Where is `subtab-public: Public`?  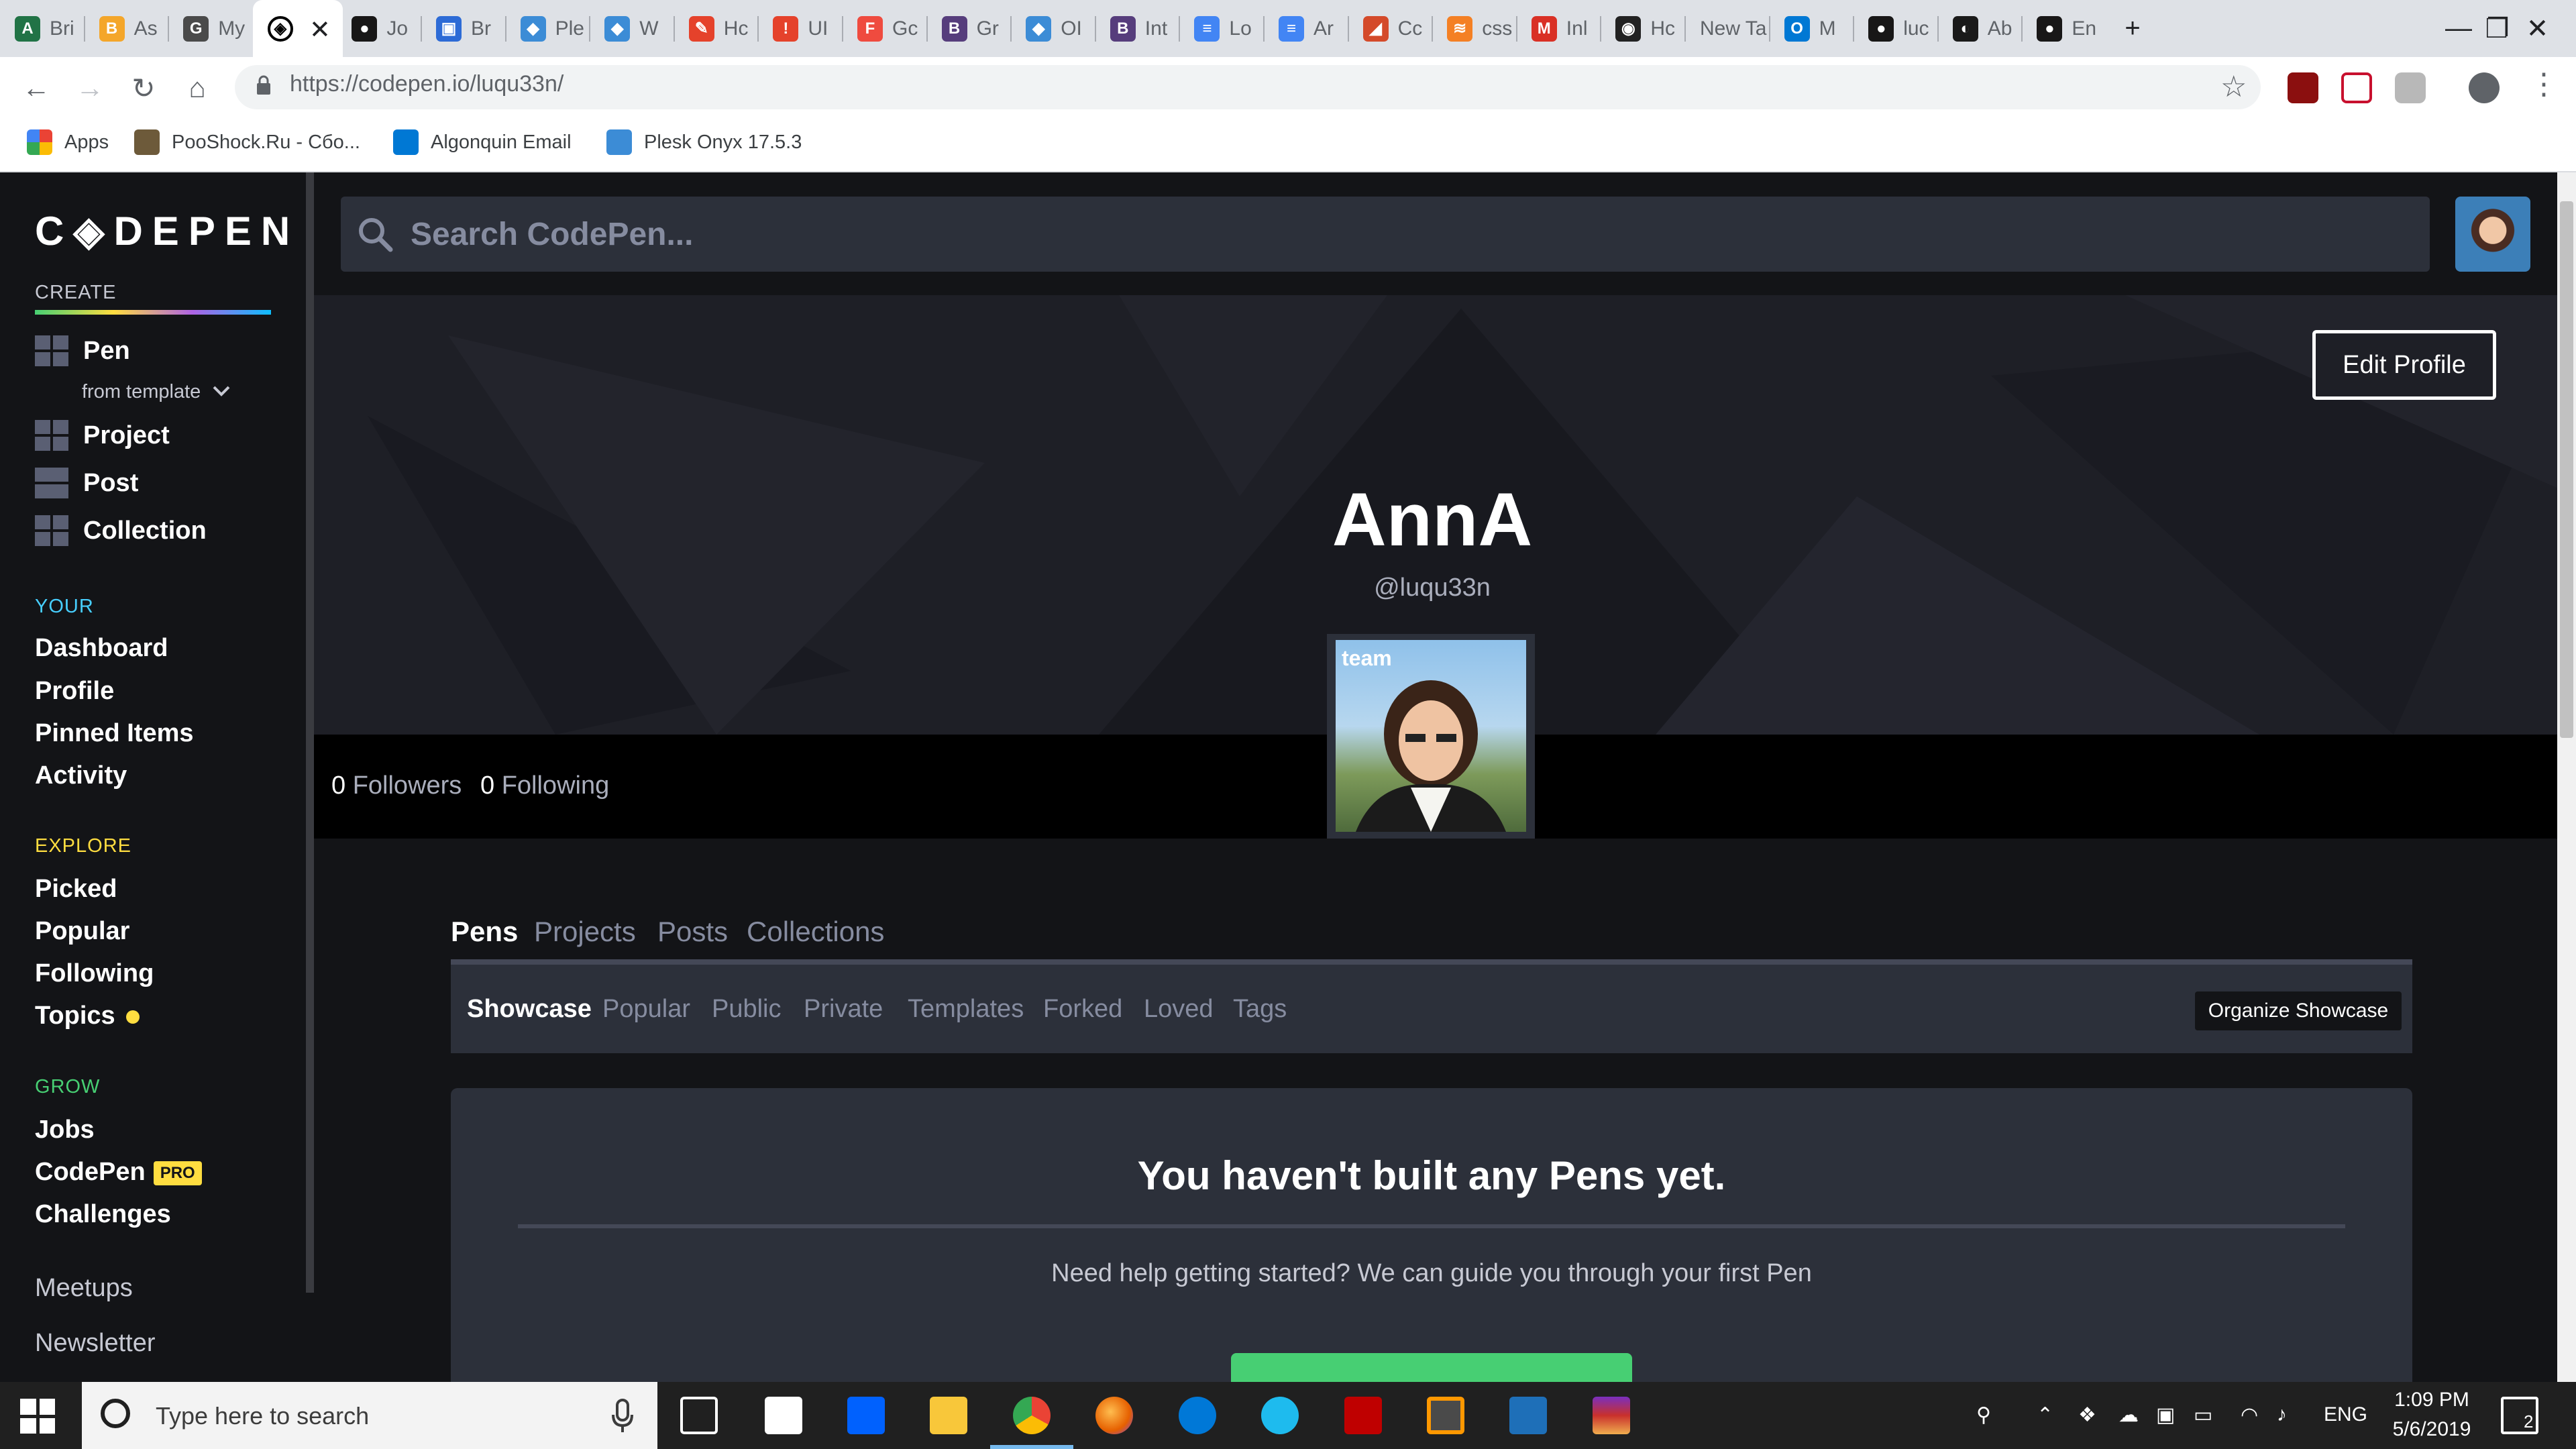 subtab-public: Public is located at coordinates (747, 1009).